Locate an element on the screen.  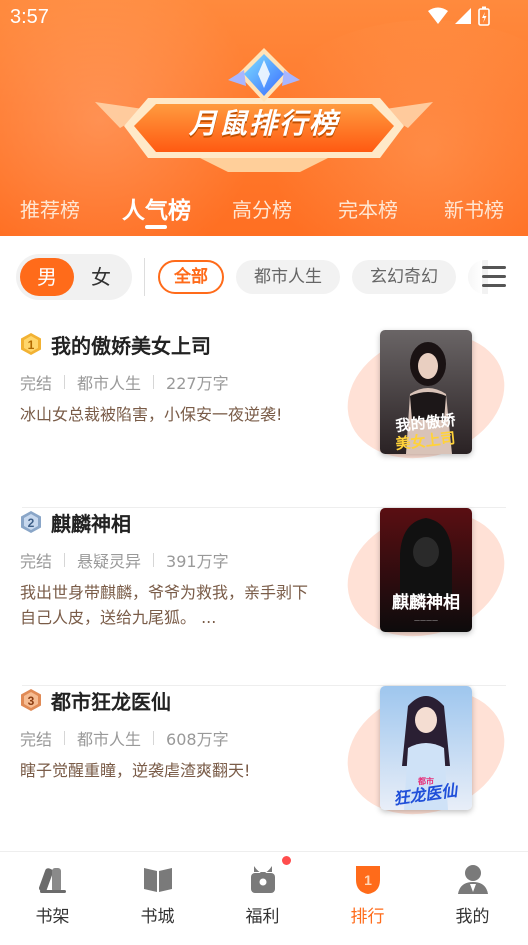
book-meta: 完结 都市人生 608万字 is located at coordinates (124, 738).